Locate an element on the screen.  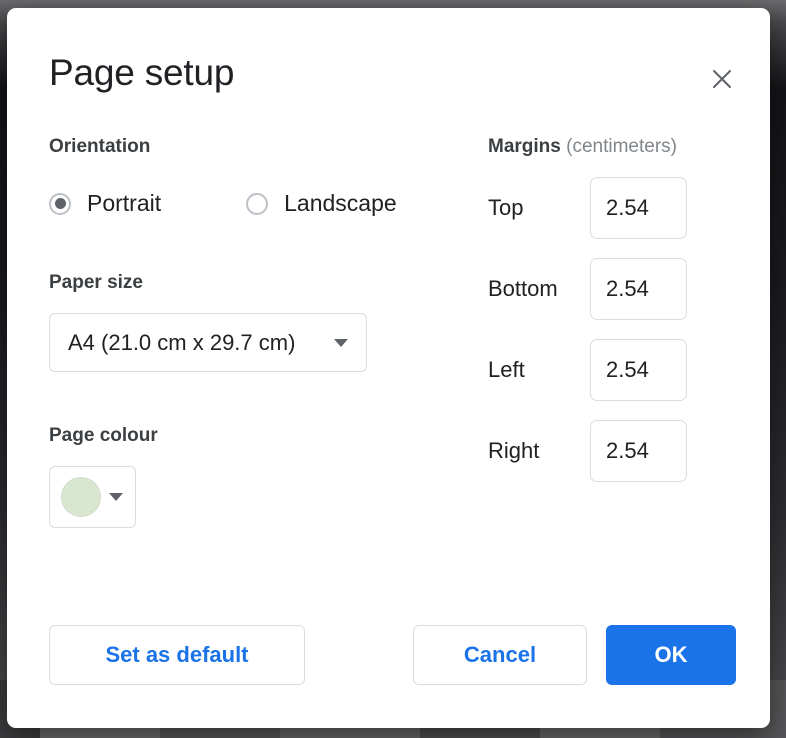
margin-input-bottom is located at coordinates (638, 289).